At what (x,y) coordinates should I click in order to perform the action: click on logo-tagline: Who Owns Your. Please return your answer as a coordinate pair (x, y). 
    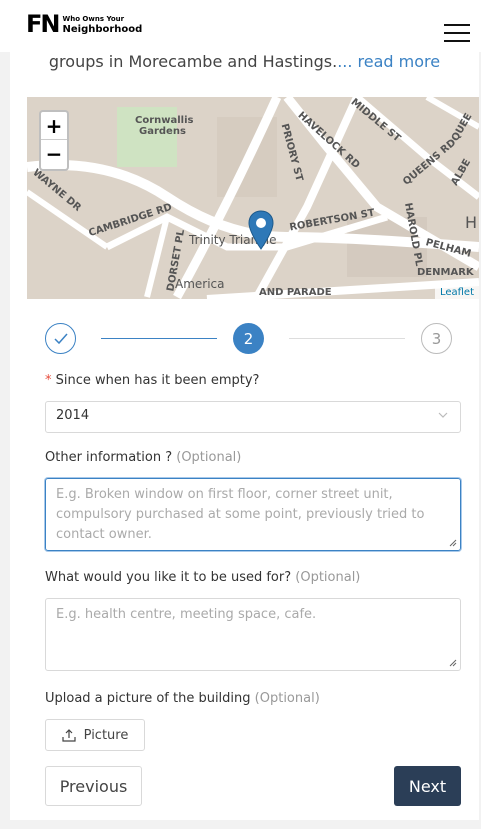
    Looking at the image, I should click on (93, 18).